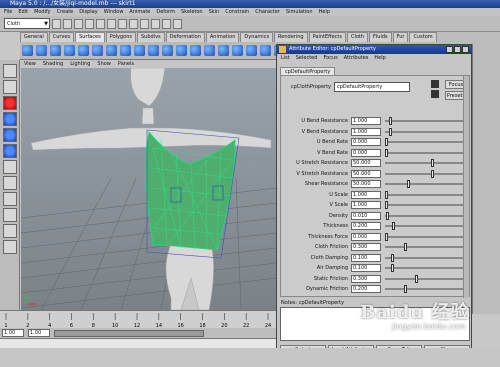 Image resolution: width=500 pixels, height=367 pixels. Describe the element at coordinates (299, 12) in the screenshot. I see `menu-simulation: Simulation` at that location.